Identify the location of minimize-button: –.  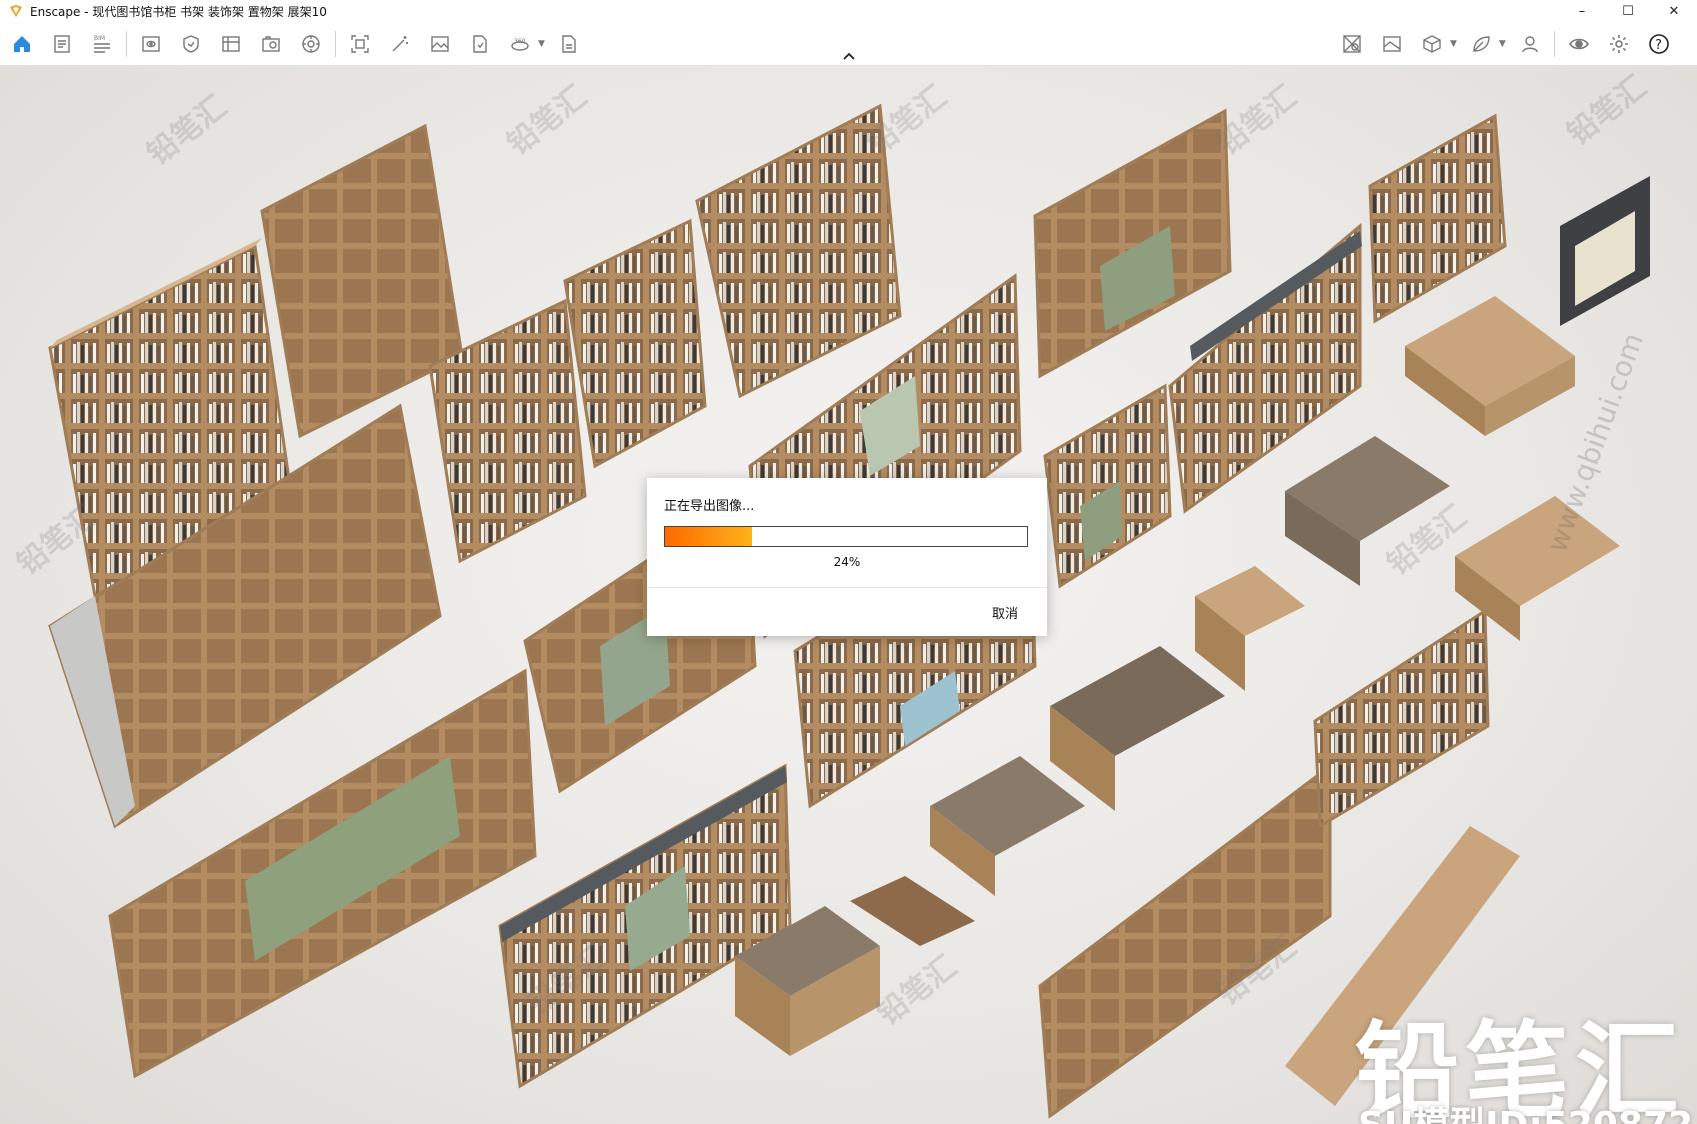
(1582, 11).